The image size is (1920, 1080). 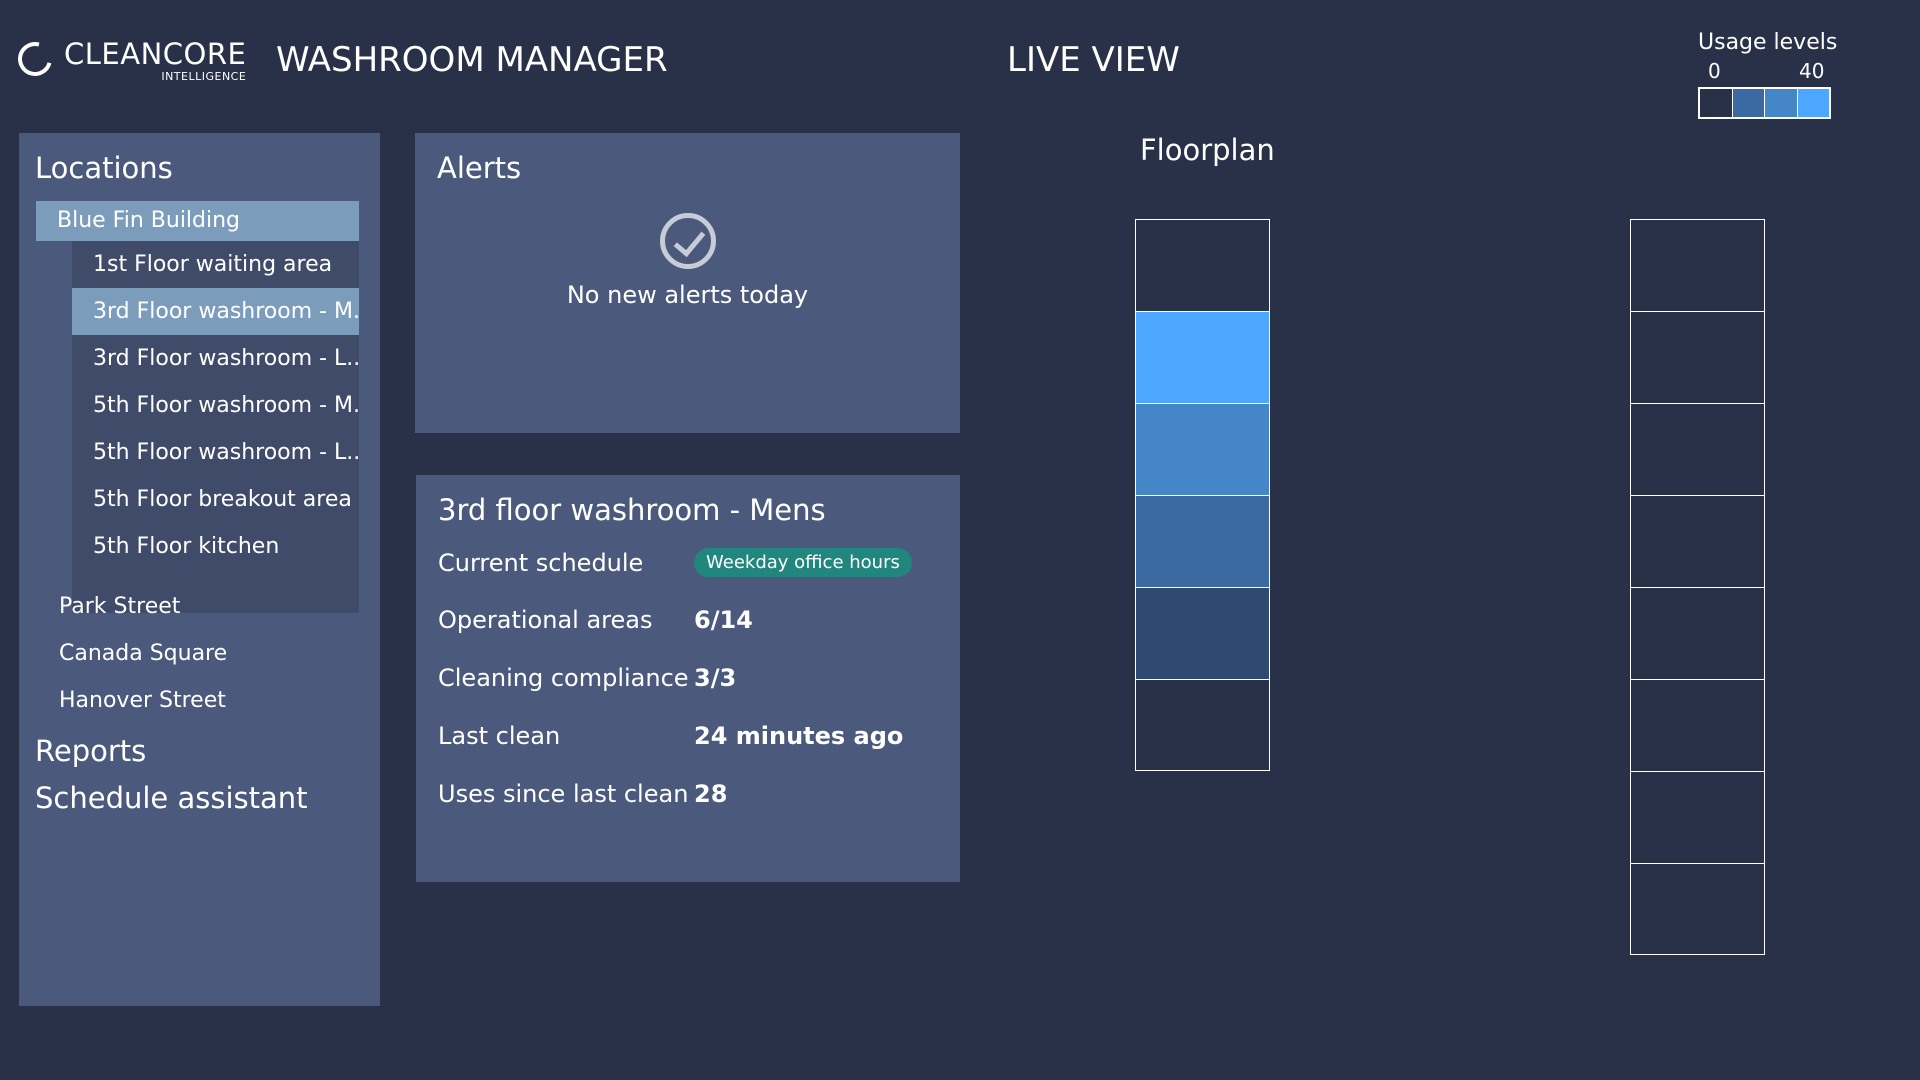 I want to click on detail-row-uses-since-clean: Uses since last clean 28, so click(x=582, y=794).